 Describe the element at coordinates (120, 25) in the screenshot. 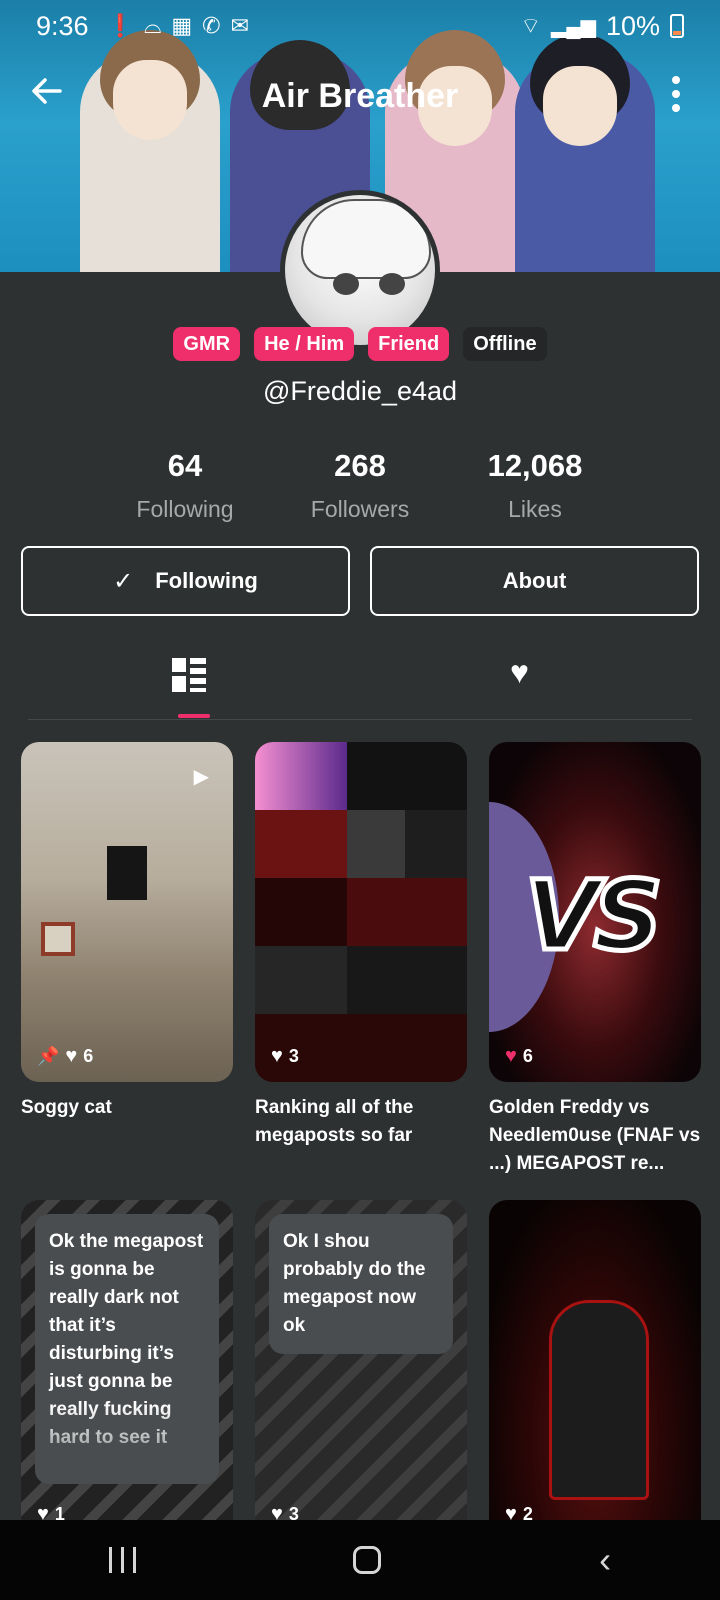

I see `alert-icon: ❗` at that location.